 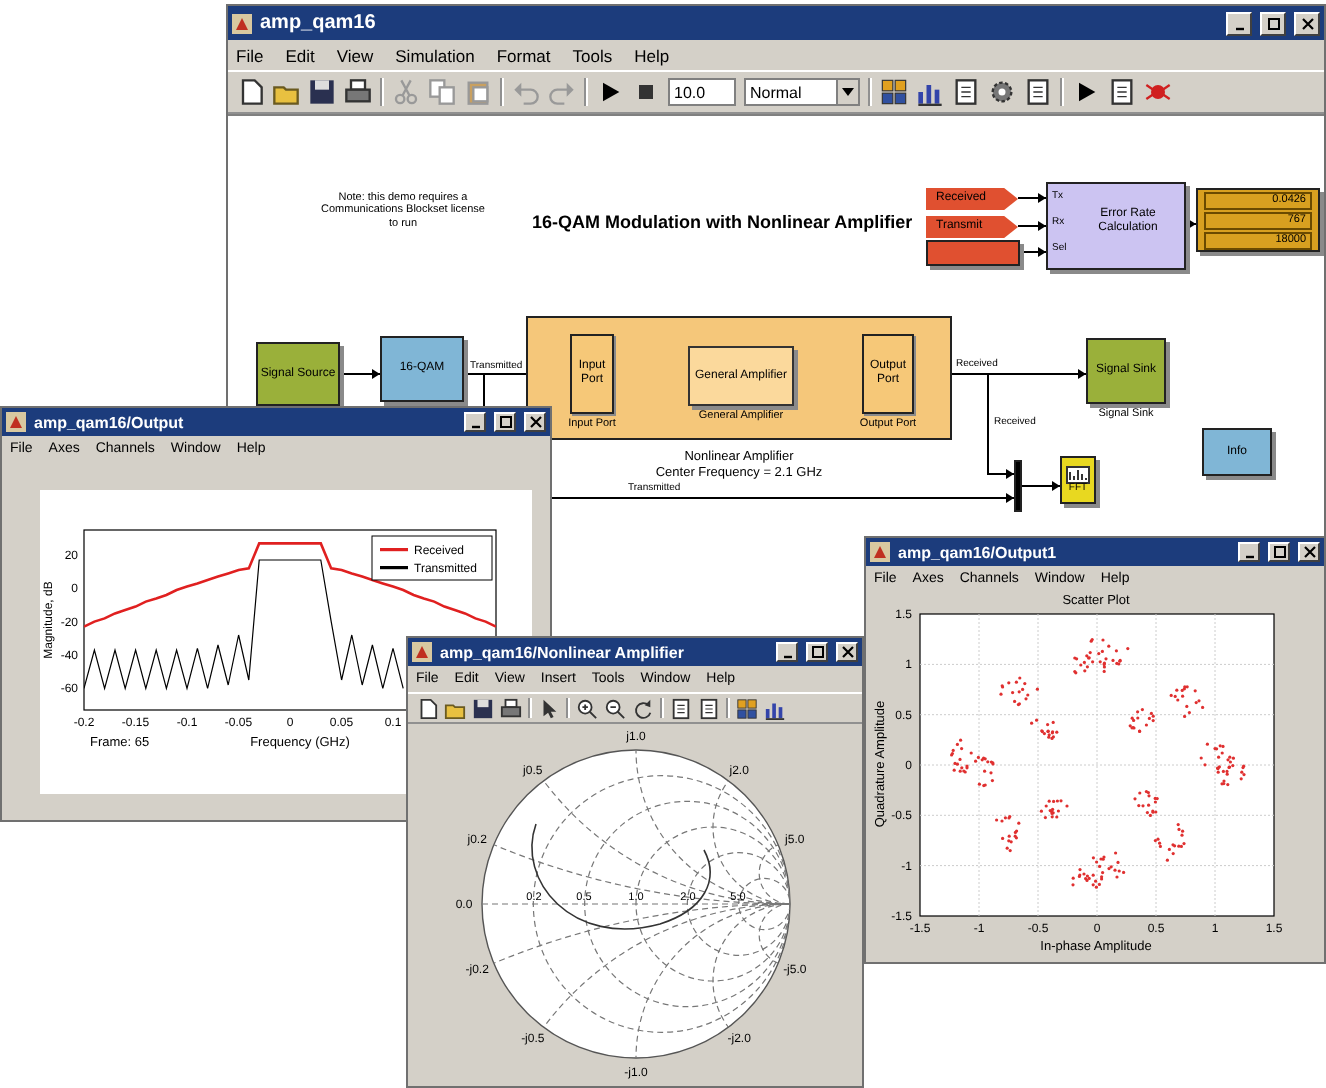 What do you see at coordinates (592, 55) in the screenshot?
I see `menu-item: Tools` at bounding box center [592, 55].